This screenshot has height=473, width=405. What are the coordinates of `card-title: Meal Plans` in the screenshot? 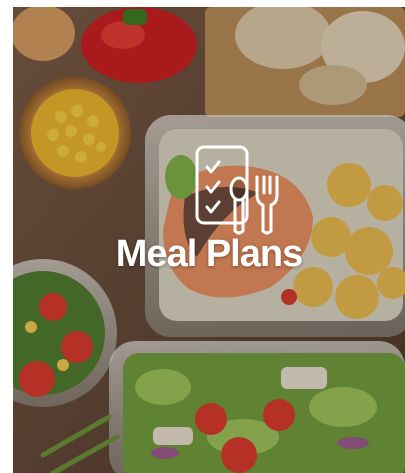 It's located at (209, 254).